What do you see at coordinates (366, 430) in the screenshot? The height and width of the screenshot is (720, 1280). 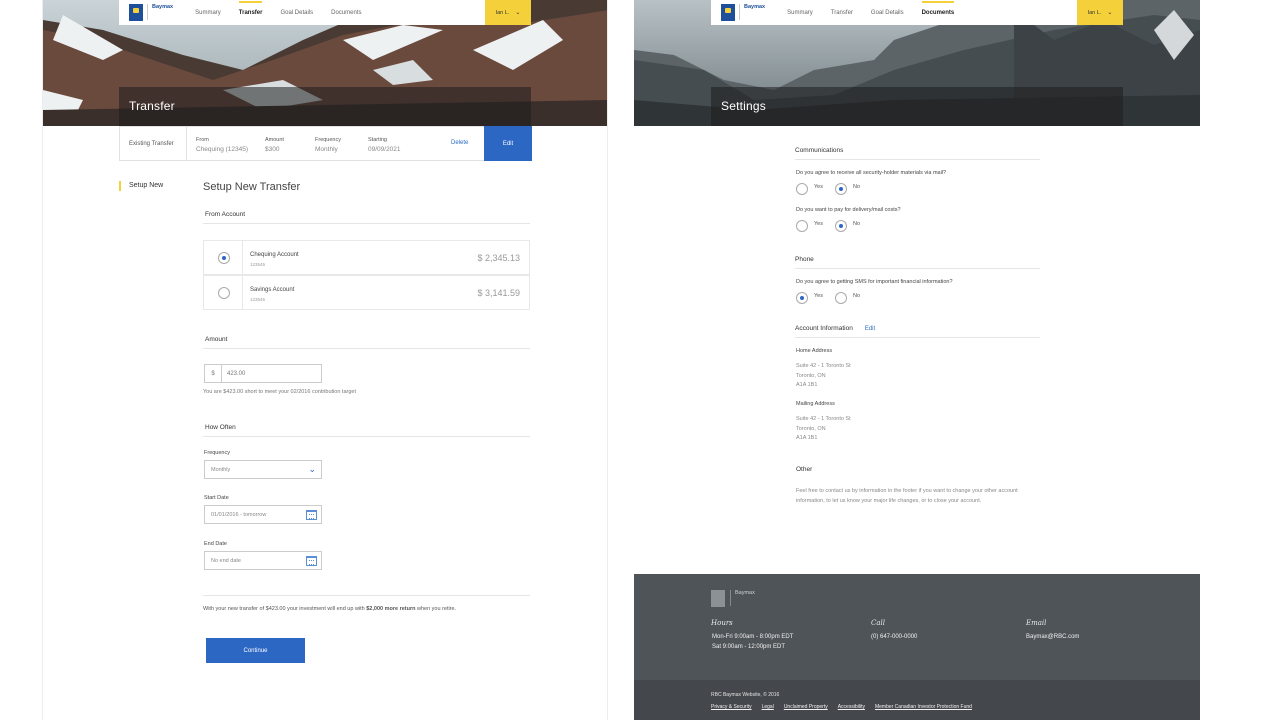 I see `how-often-heading: How Often` at bounding box center [366, 430].